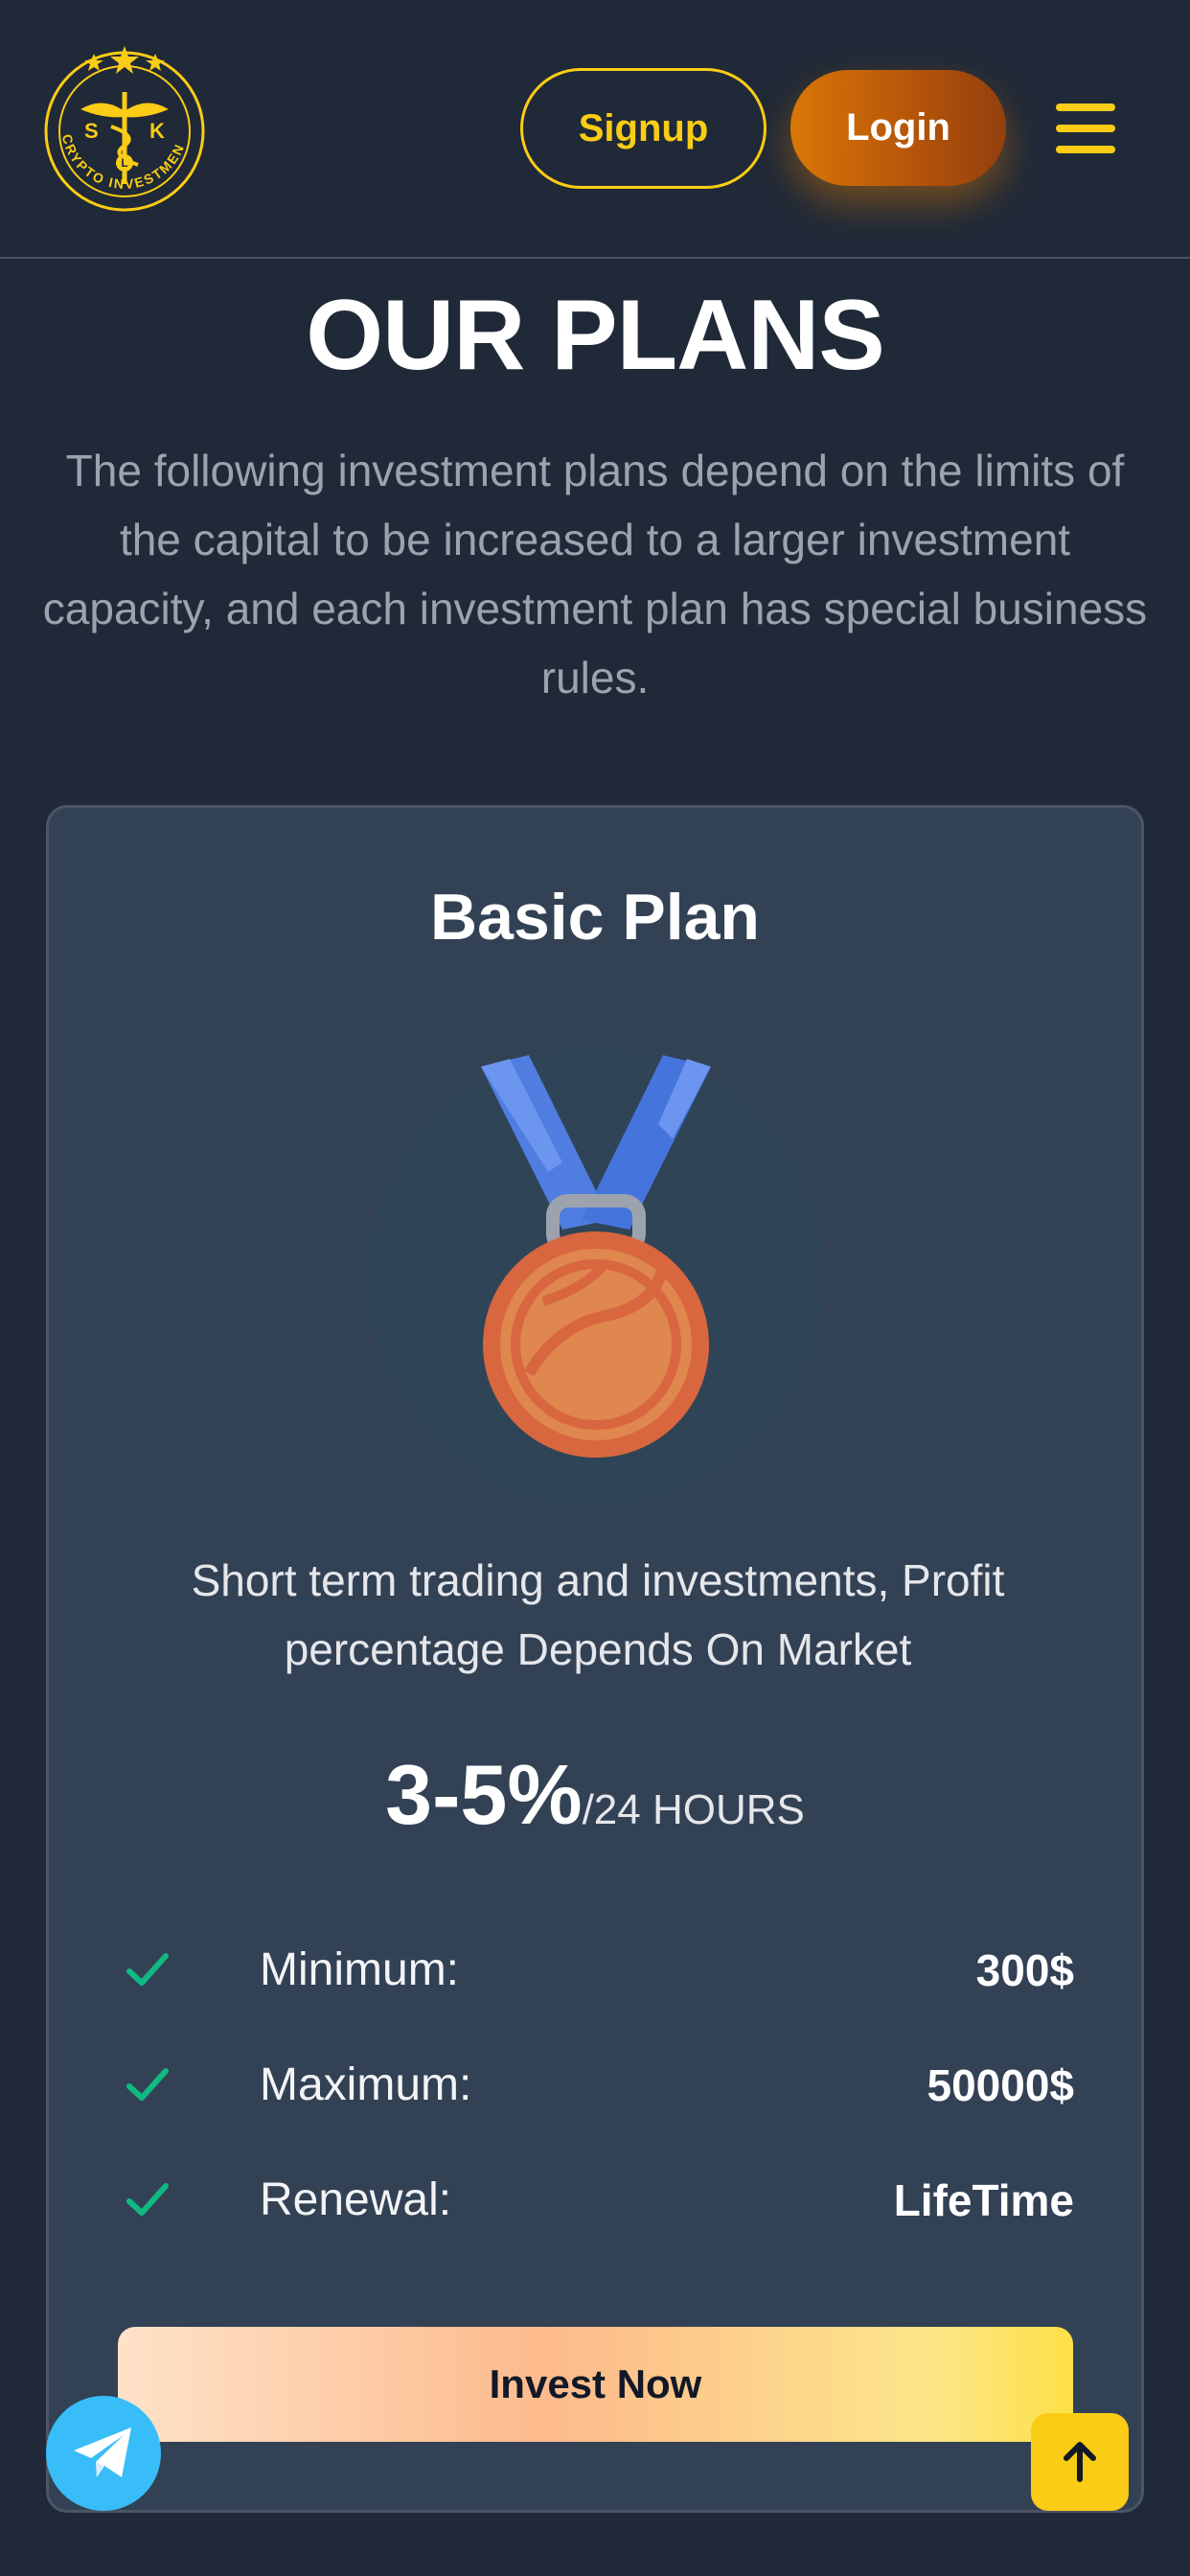 Image resolution: width=1190 pixels, height=2576 pixels. I want to click on feature-label: Minimum:, so click(360, 1969).